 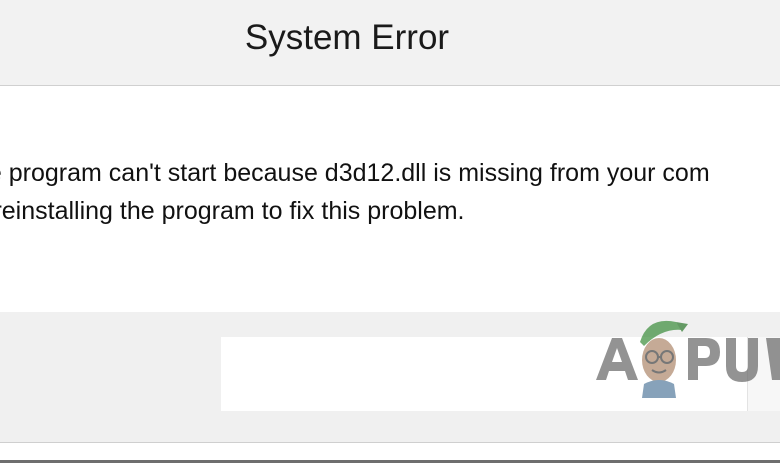 I want to click on appuals-watermark-logo, so click(x=685, y=352).